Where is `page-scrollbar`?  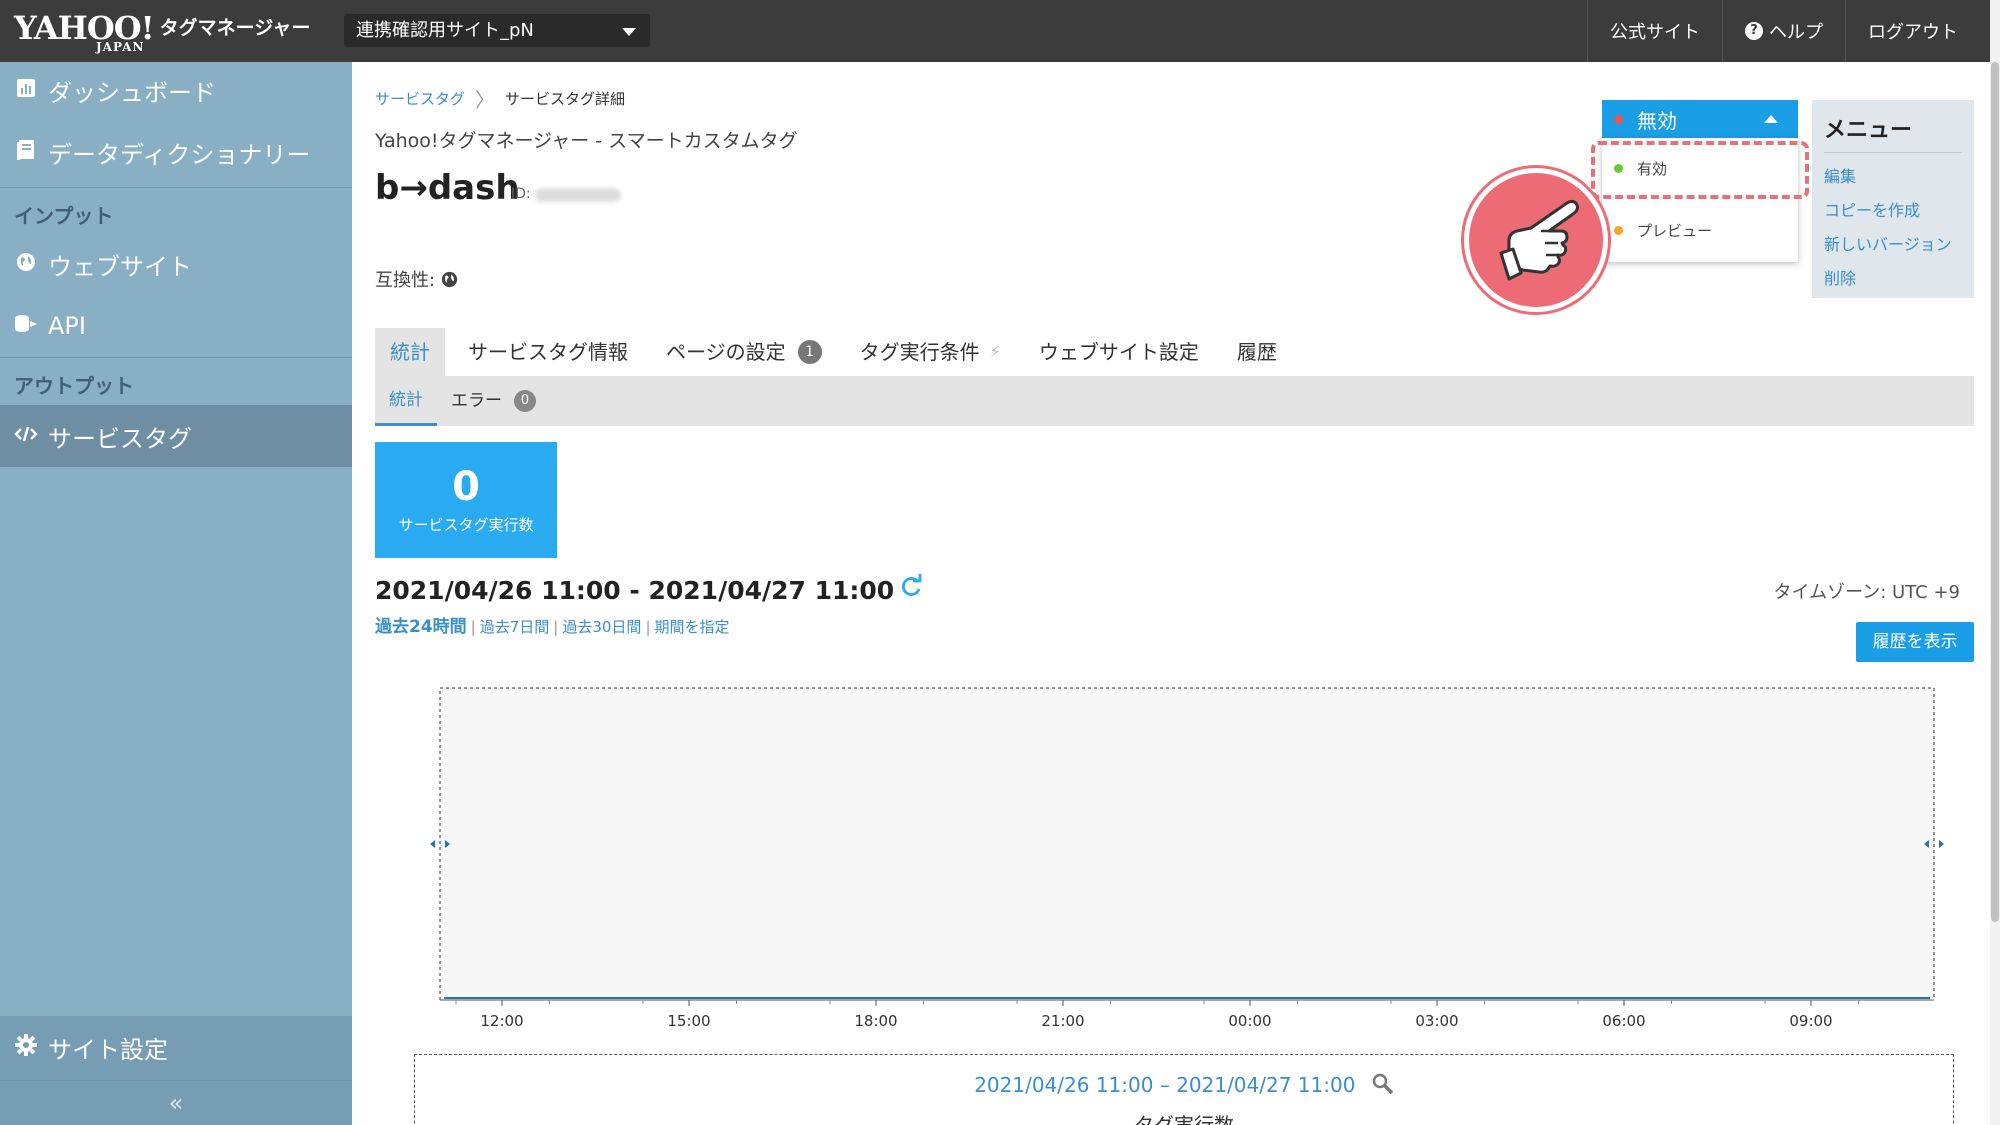
page-scrollbar is located at coordinates (1995, 562).